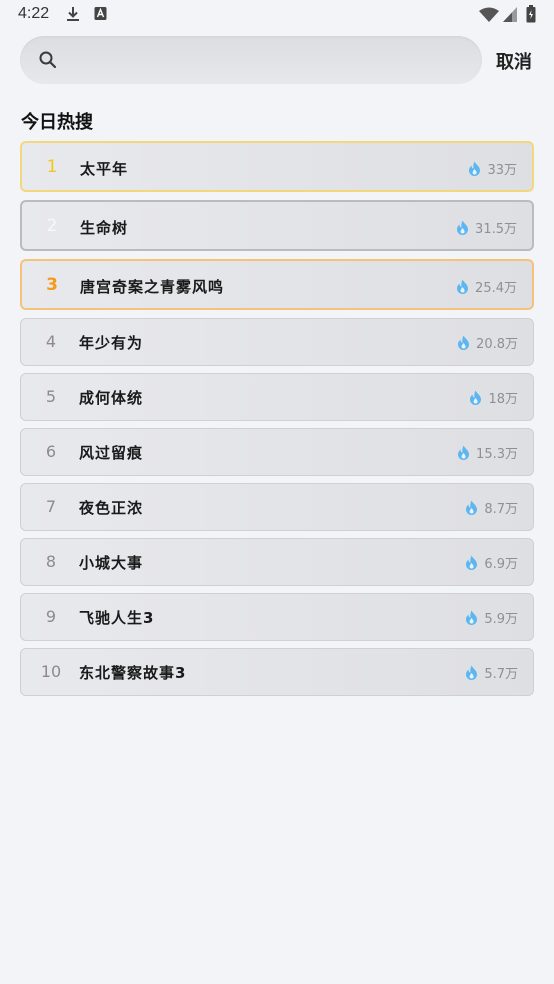 This screenshot has width=554, height=984. Describe the element at coordinates (277, 342) in the screenshot. I see `list-item: 4 年少有为 20.8万` at that location.